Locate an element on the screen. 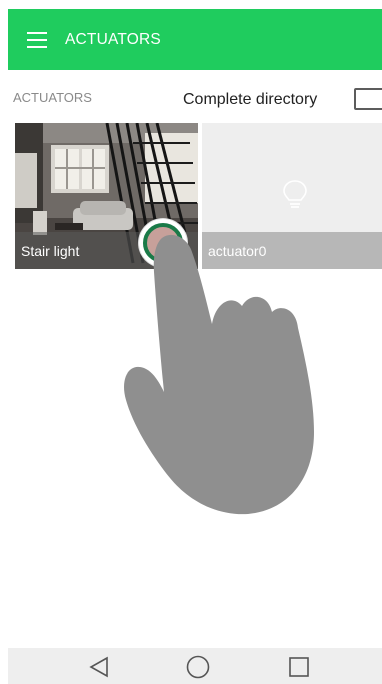 The height and width of the screenshot is (684, 382). complete-directory-toggle is located at coordinates (368, 99).